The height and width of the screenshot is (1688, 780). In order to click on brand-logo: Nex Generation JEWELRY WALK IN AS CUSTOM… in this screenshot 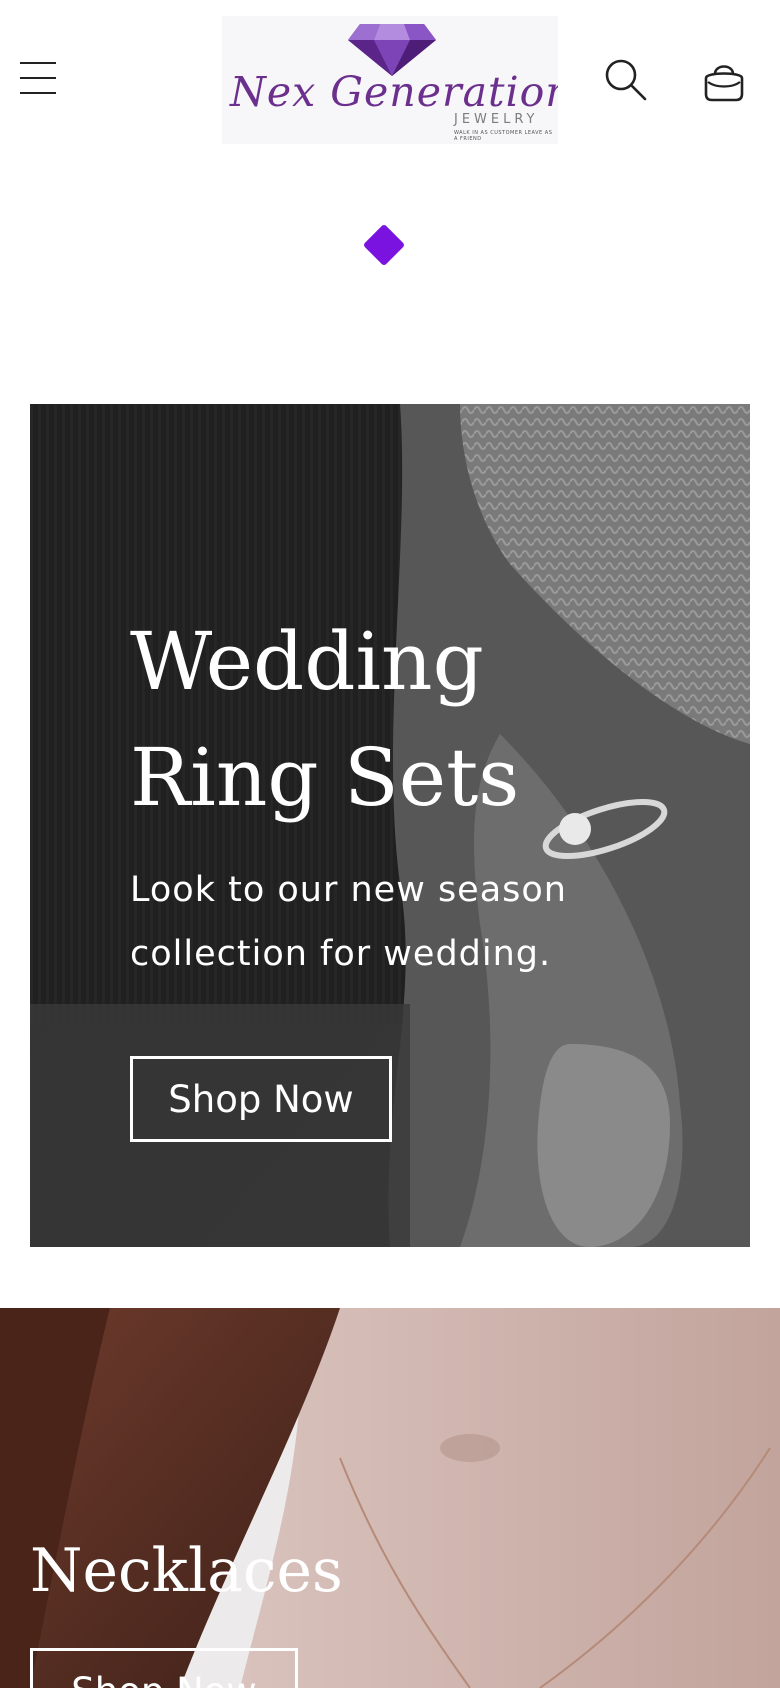, I will do `click(390, 80)`.